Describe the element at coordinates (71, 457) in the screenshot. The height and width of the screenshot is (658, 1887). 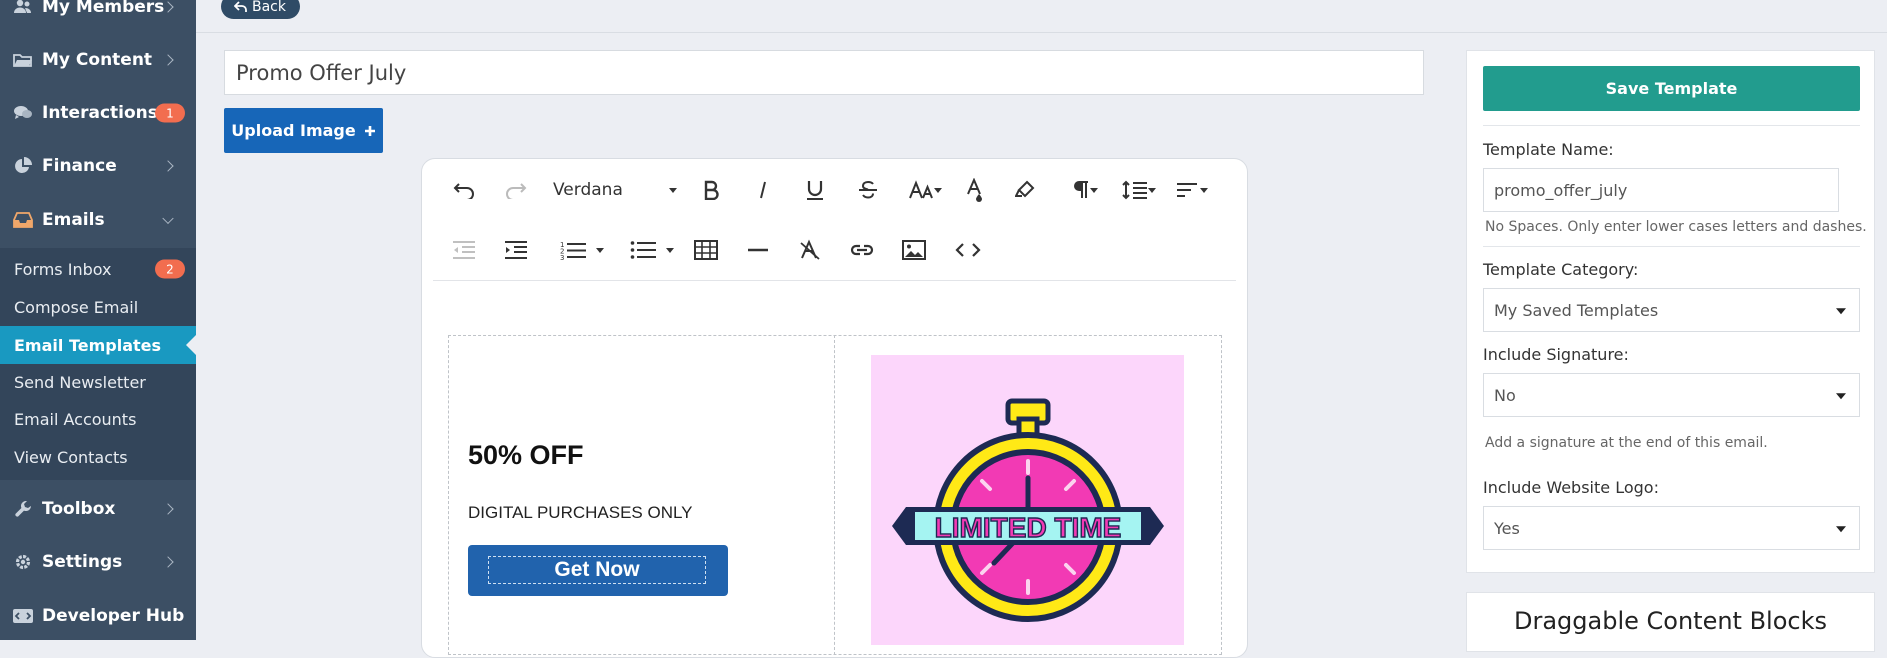
I see `subitem-label: View Contacts` at that location.